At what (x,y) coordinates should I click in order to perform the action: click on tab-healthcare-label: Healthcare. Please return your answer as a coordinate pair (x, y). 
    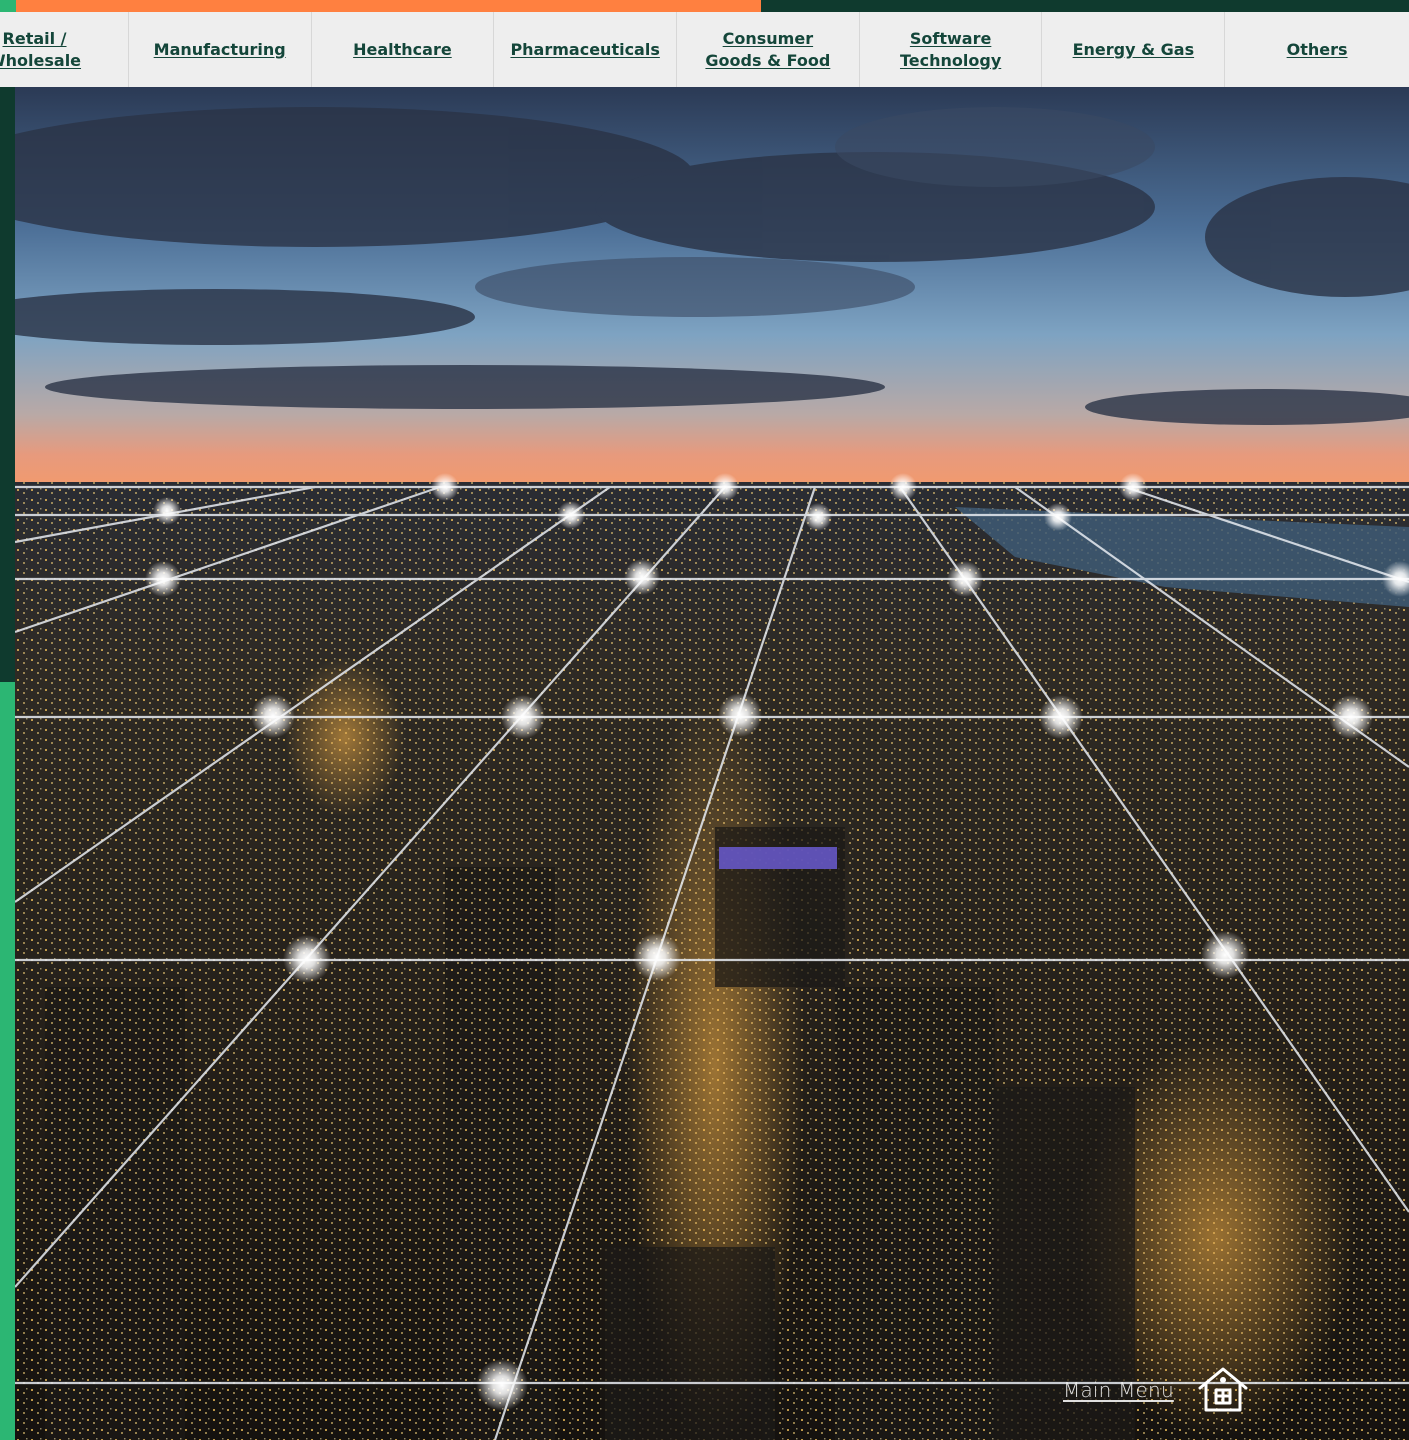
    Looking at the image, I should click on (402, 49).